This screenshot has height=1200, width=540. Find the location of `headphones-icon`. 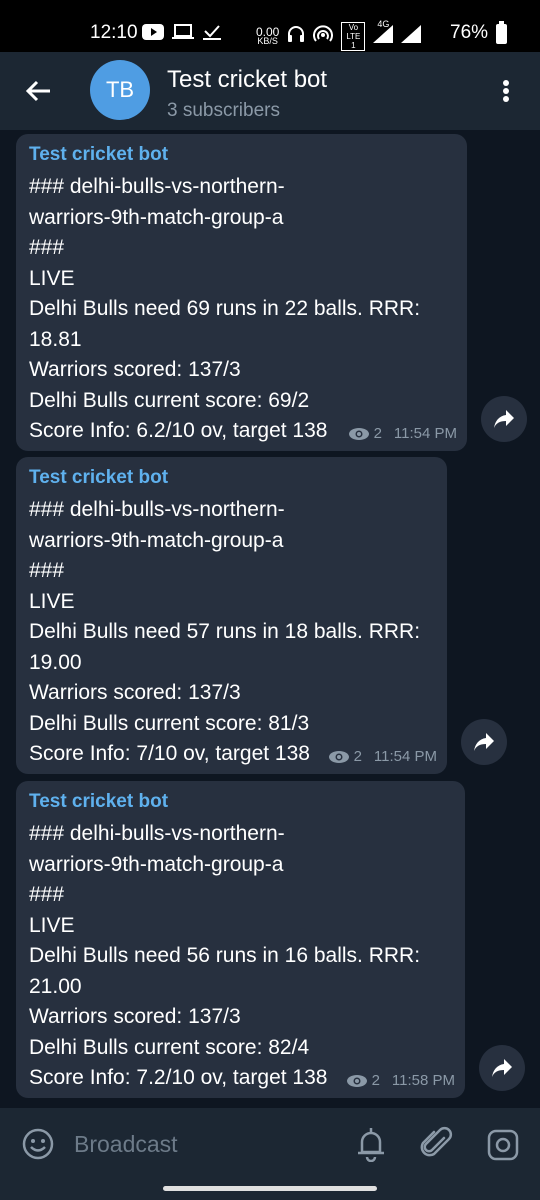

headphones-icon is located at coordinates (296, 37).